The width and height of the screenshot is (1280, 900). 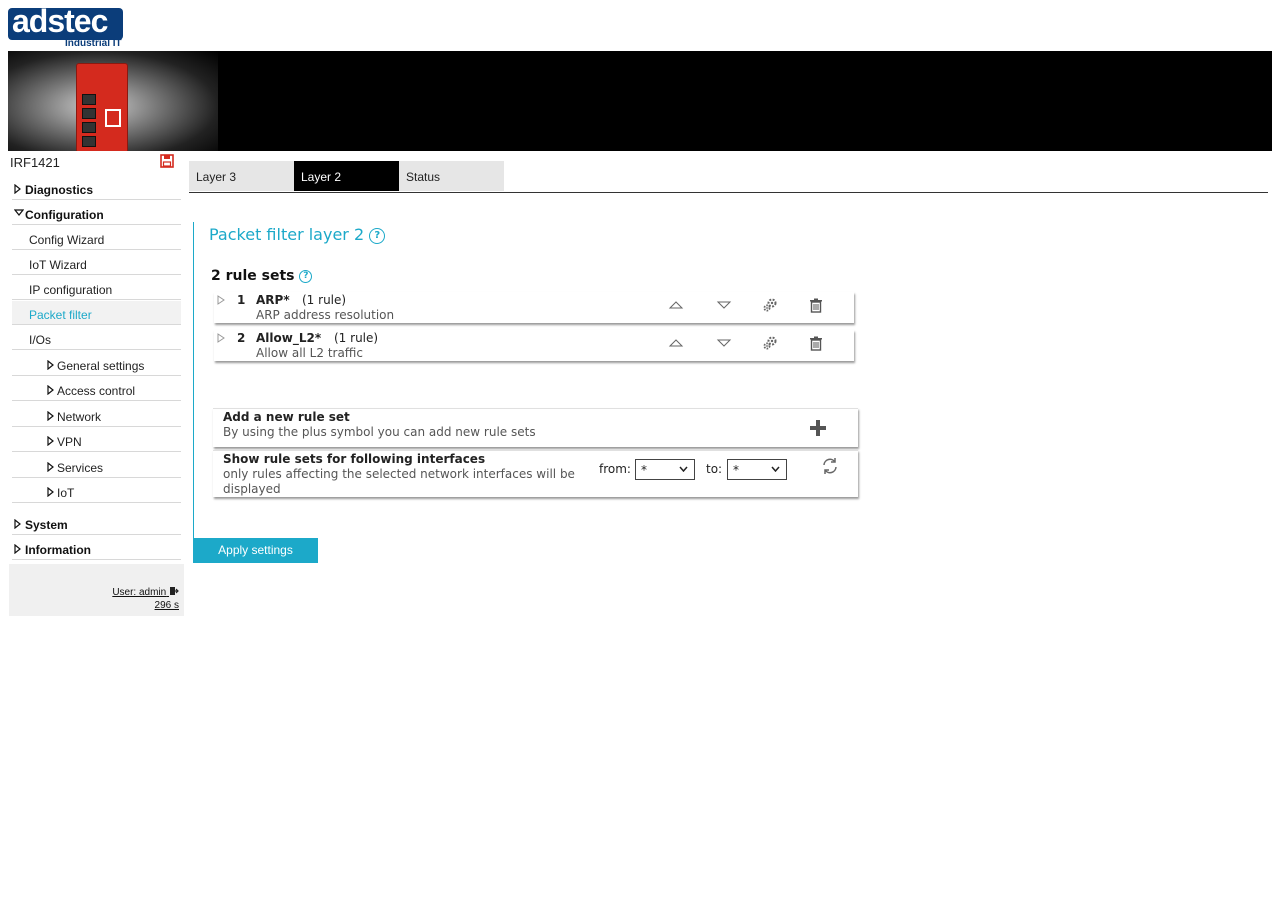 I want to click on nav-label: Configuration, so click(x=64, y=215).